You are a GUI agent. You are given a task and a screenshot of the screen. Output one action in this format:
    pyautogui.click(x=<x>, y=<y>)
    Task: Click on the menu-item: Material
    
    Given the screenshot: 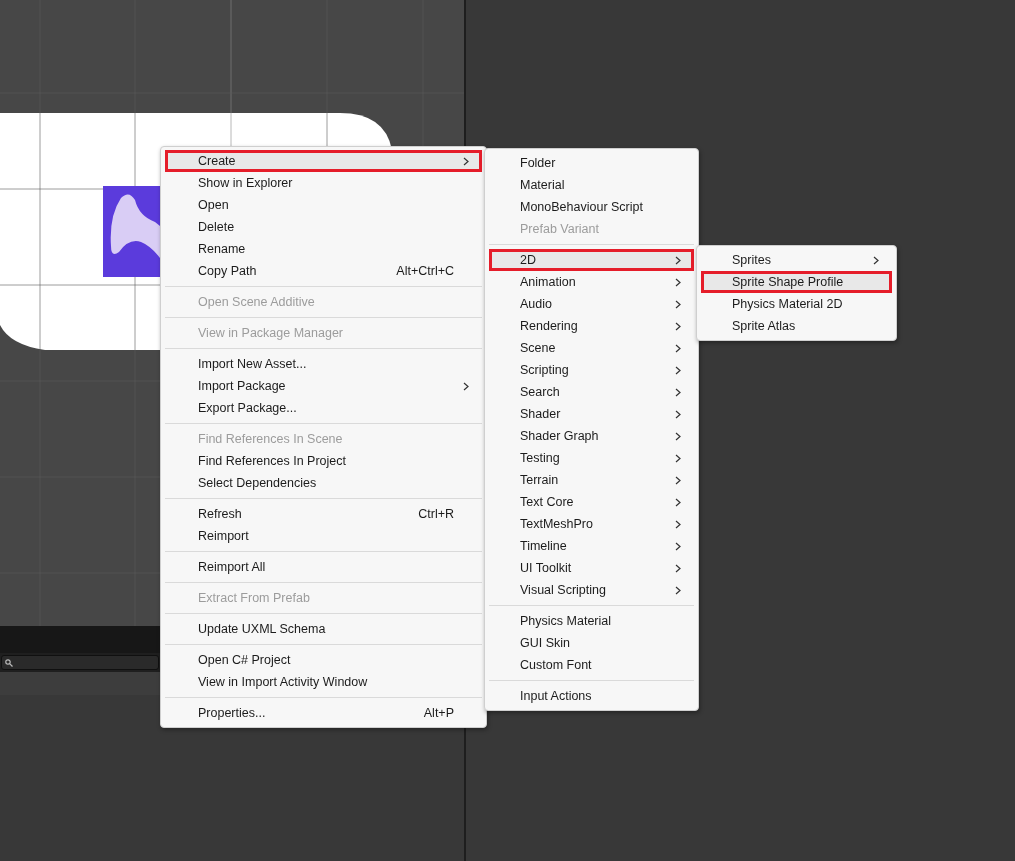 What is the action you would take?
    pyautogui.click(x=591, y=185)
    